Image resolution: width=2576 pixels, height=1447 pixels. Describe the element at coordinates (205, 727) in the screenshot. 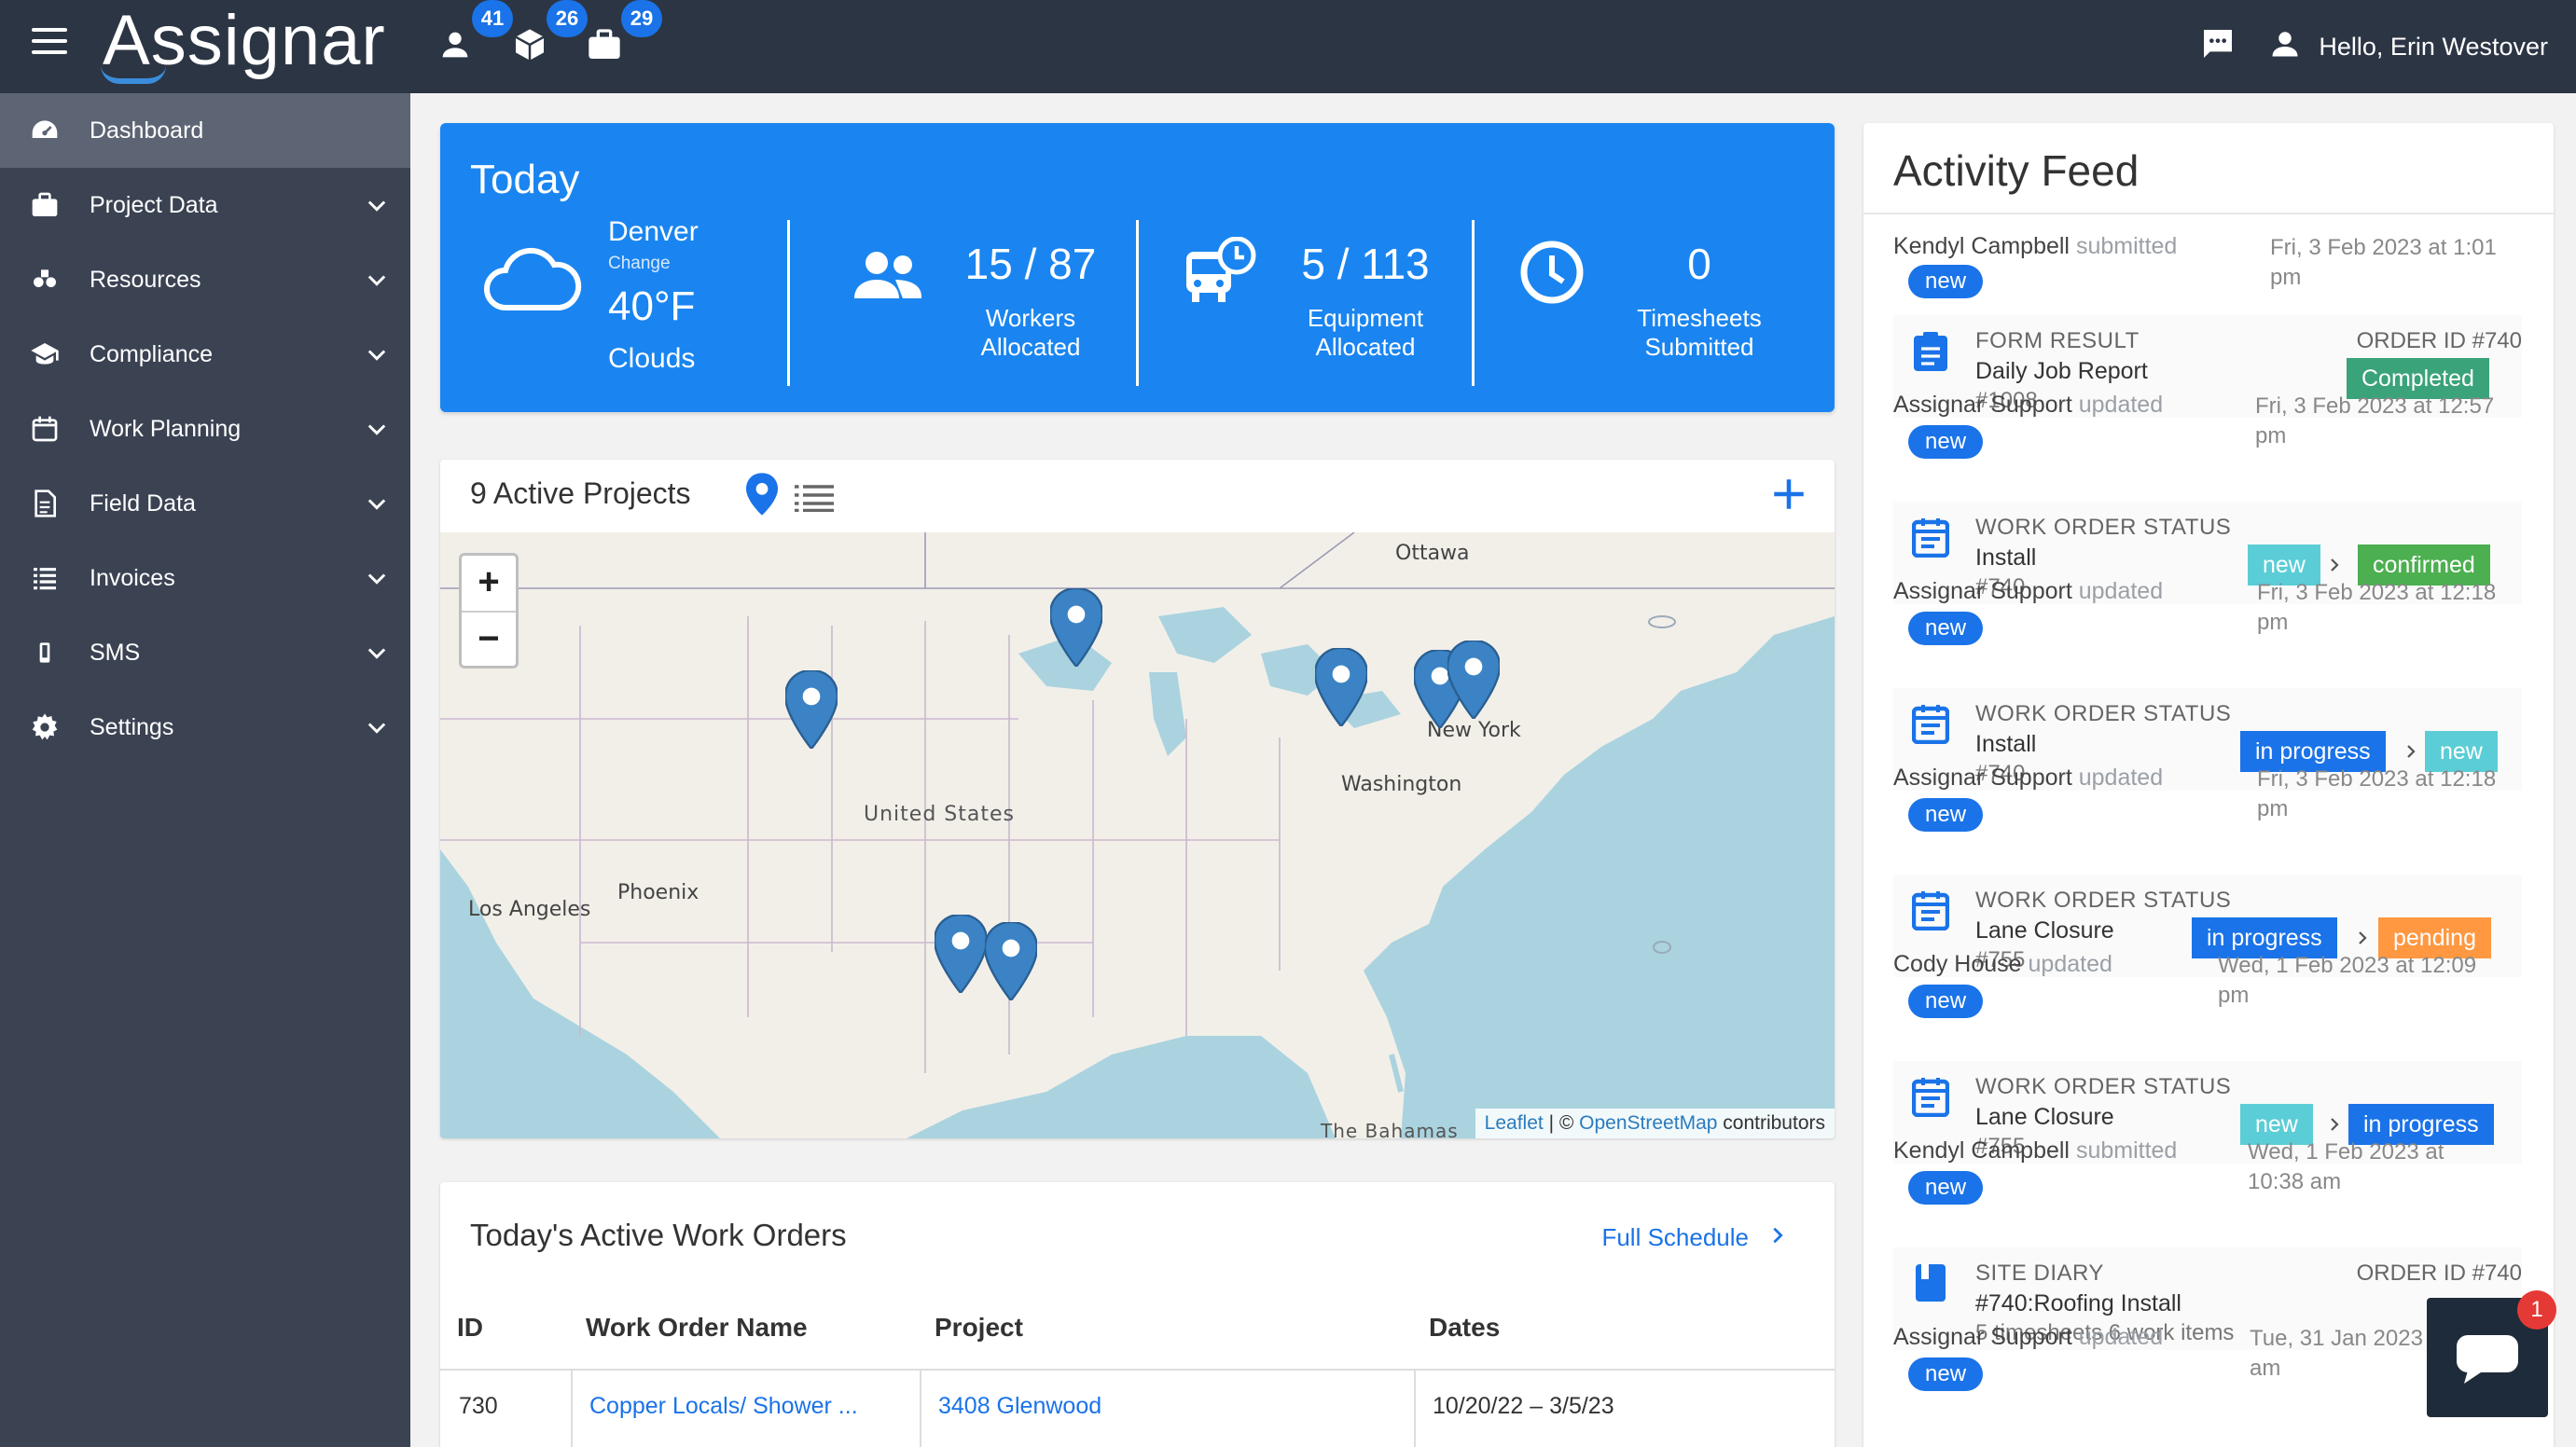

I see `sidebar-item-settings: Settings` at that location.